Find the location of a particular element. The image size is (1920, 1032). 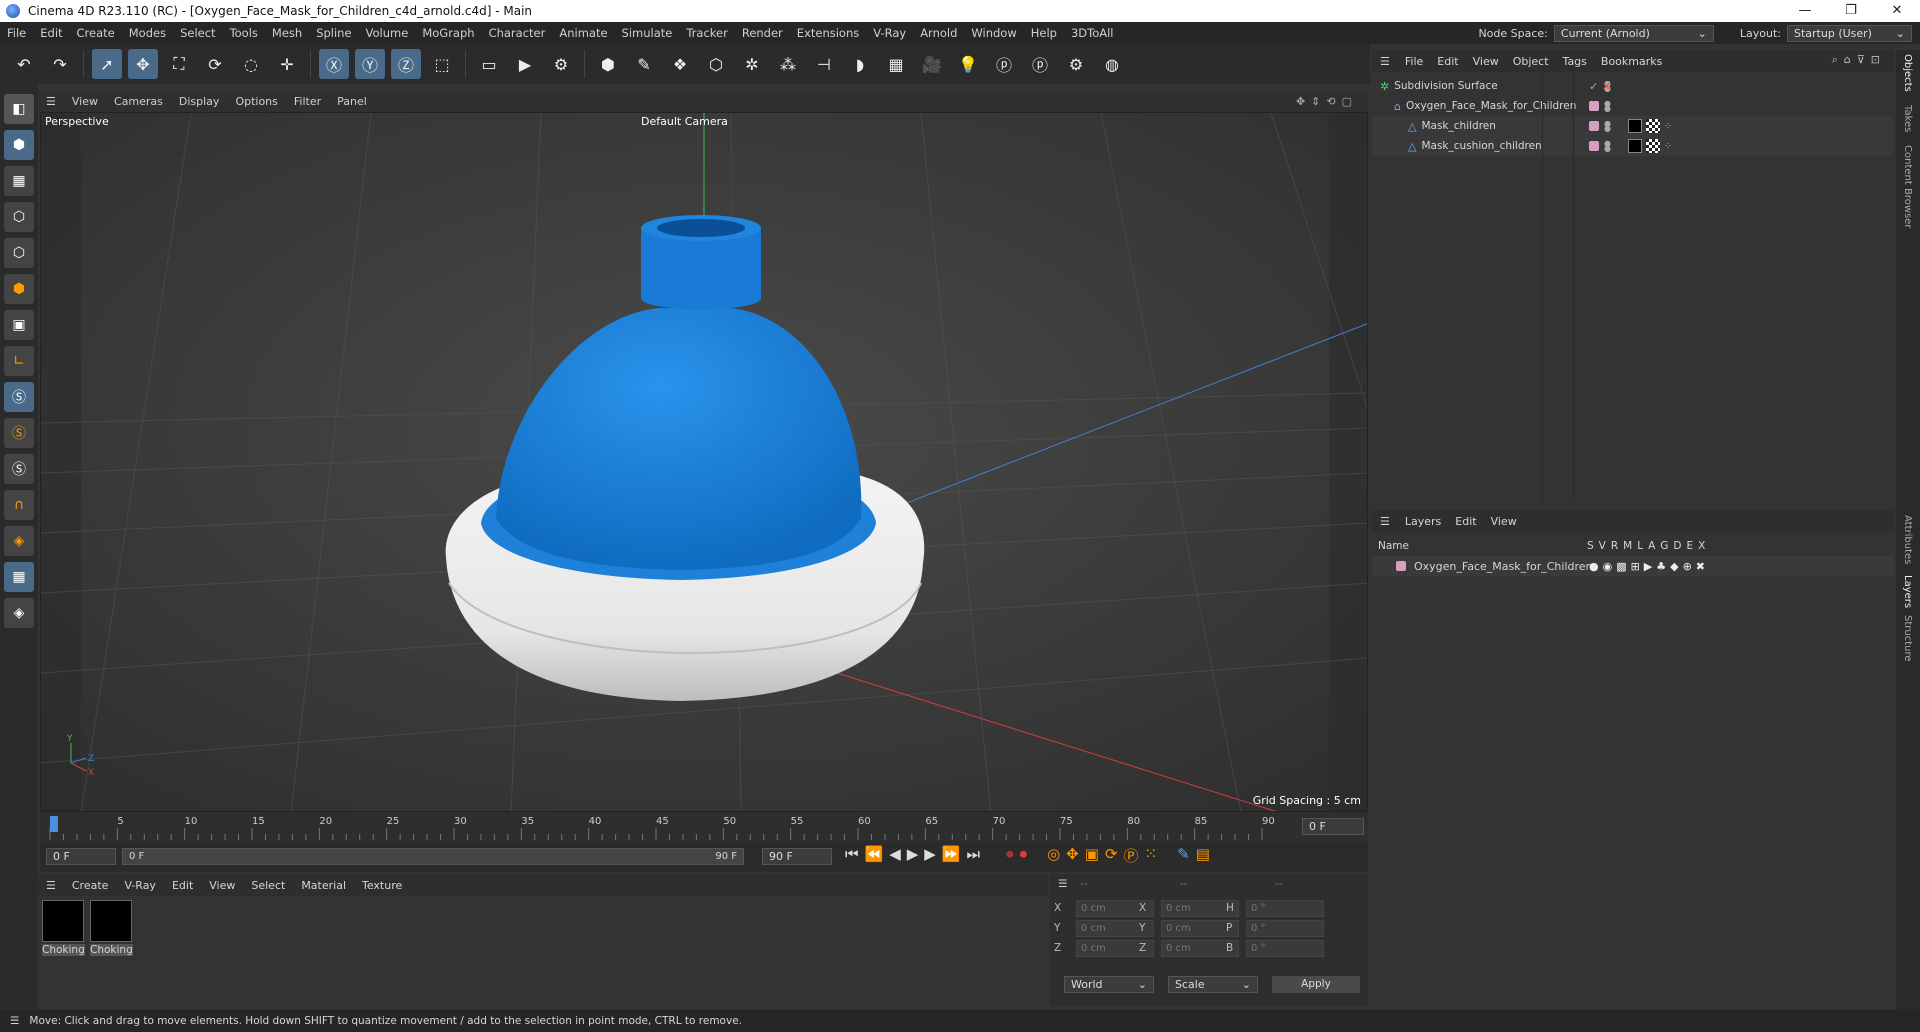

material-menu-texture: Texture is located at coordinates (382, 885).